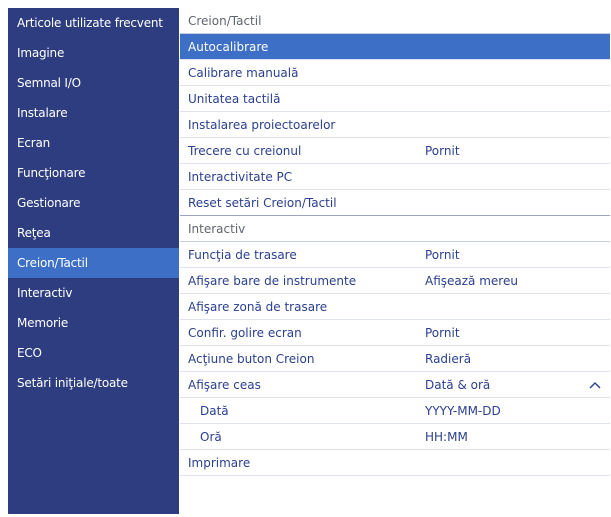 This screenshot has width=611, height=517. What do you see at coordinates (395, 21) in the screenshot?
I see `section-header-pen-touch: Creion/Tactil` at bounding box center [395, 21].